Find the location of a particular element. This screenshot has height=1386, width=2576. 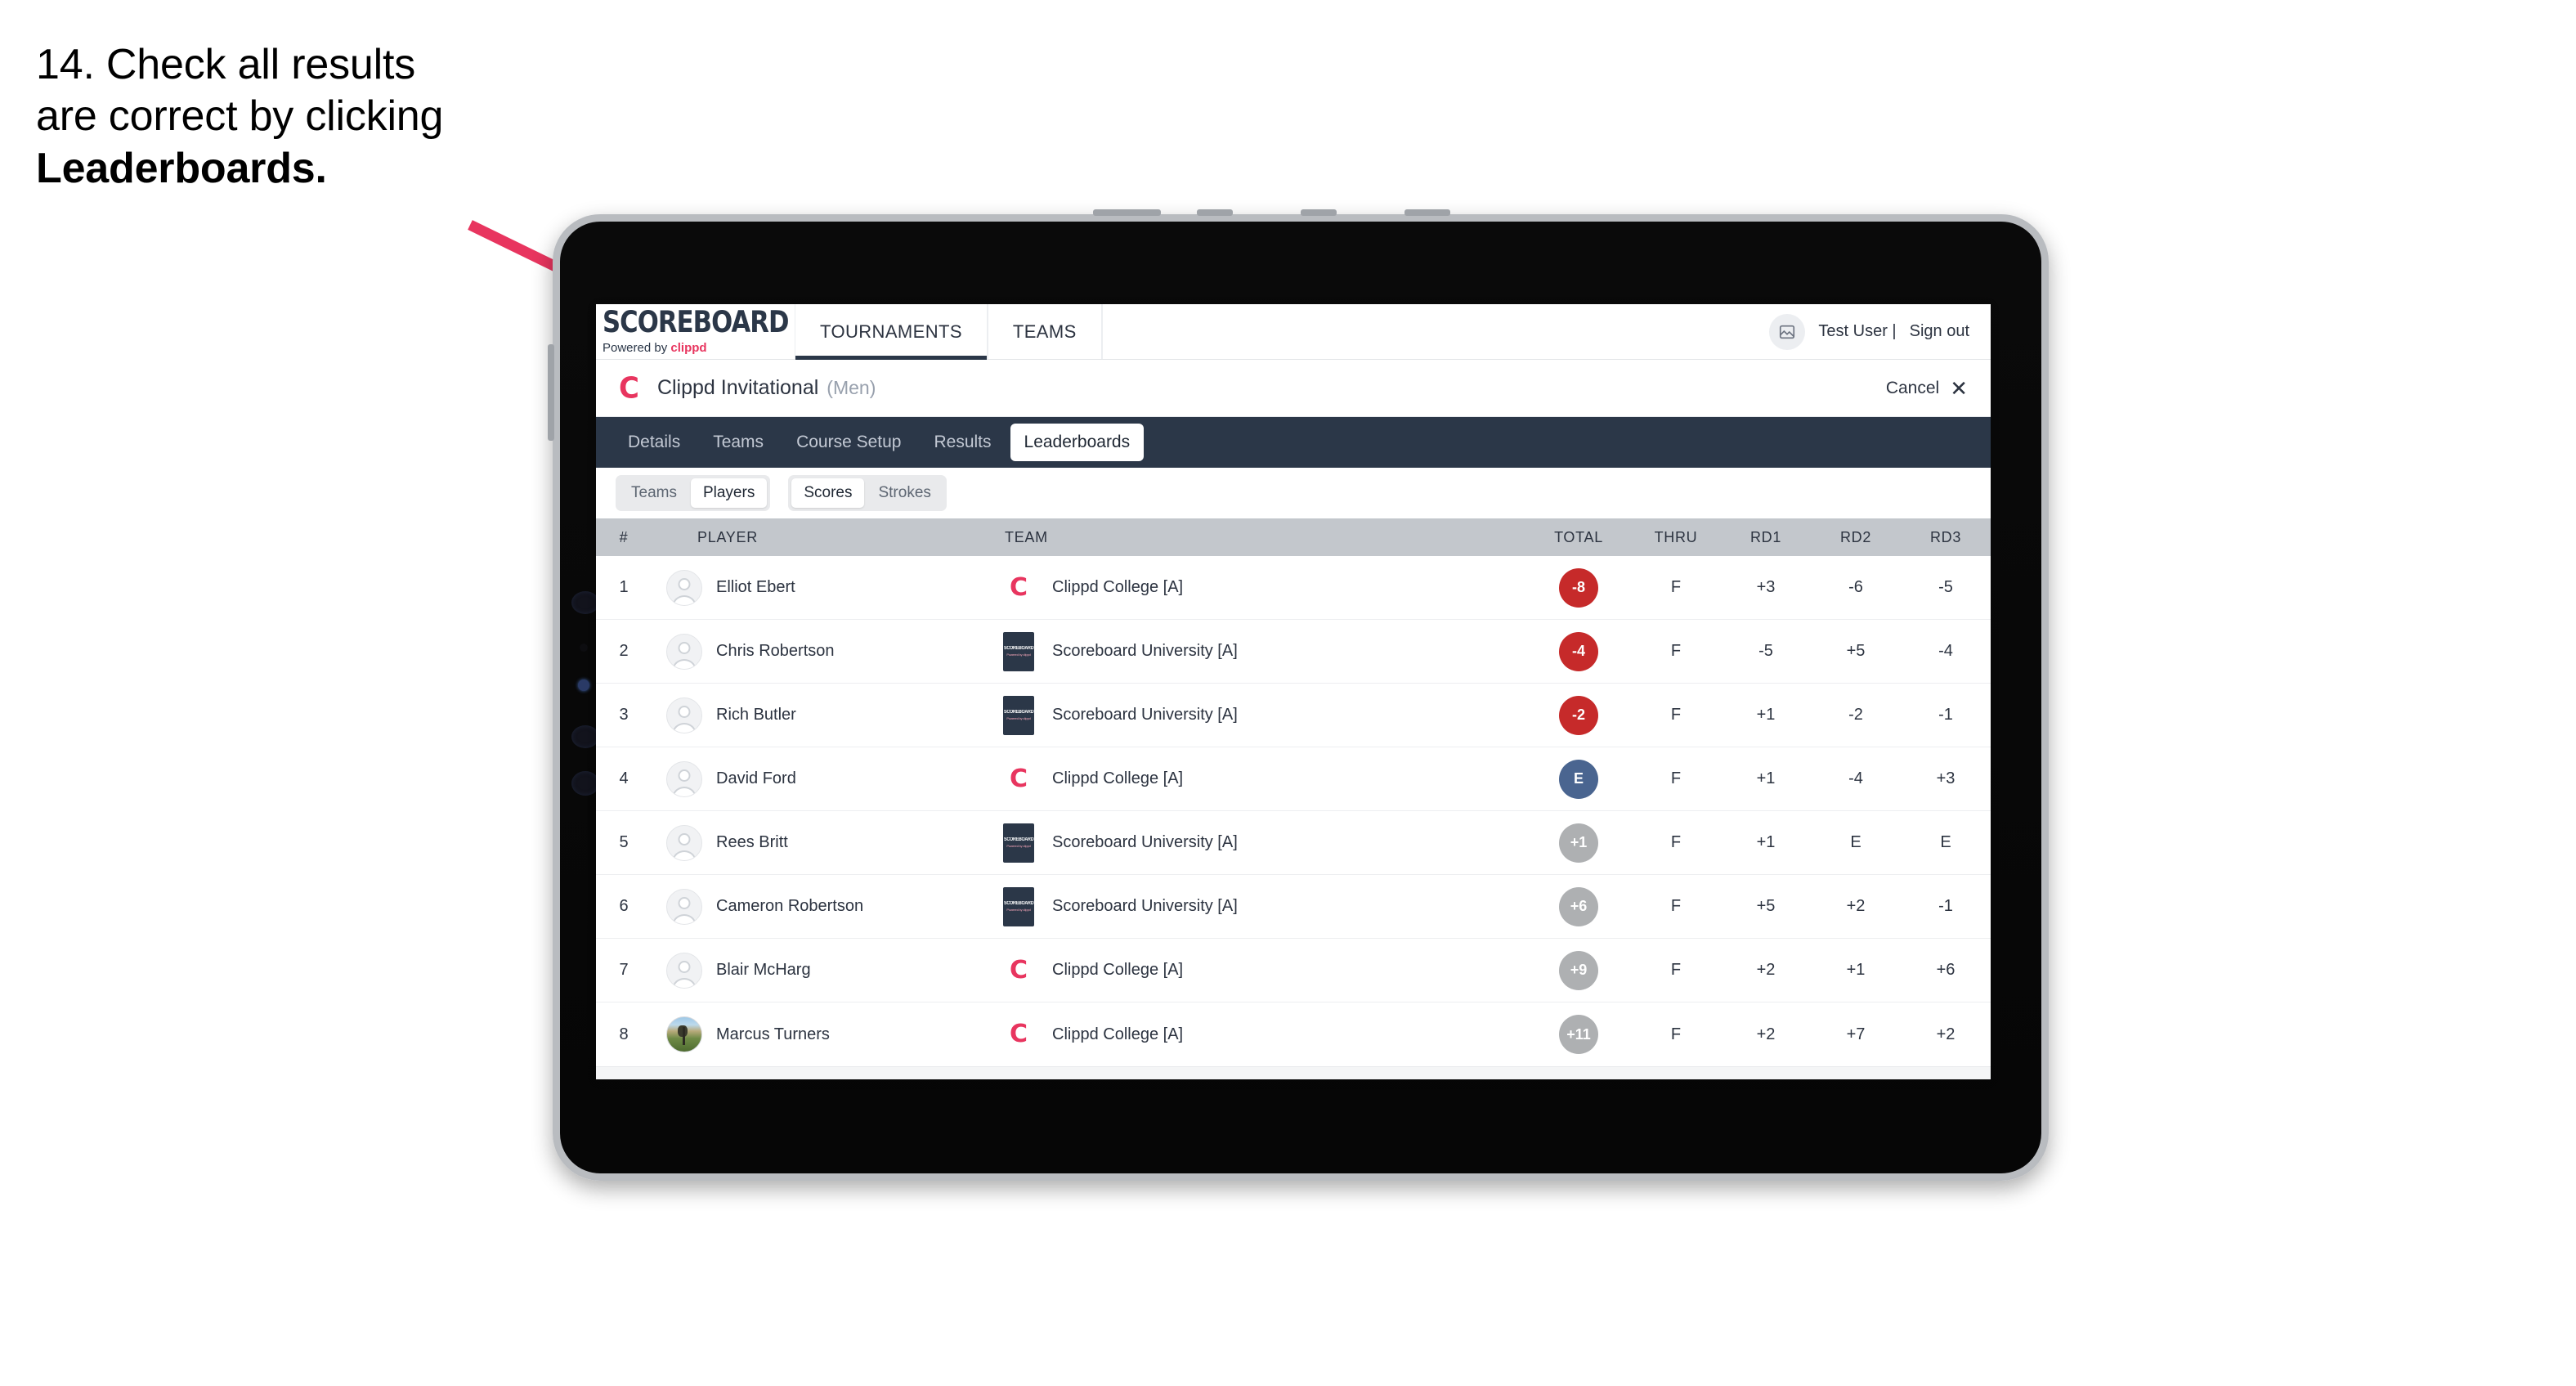

tab-results: Results is located at coordinates (962, 442).